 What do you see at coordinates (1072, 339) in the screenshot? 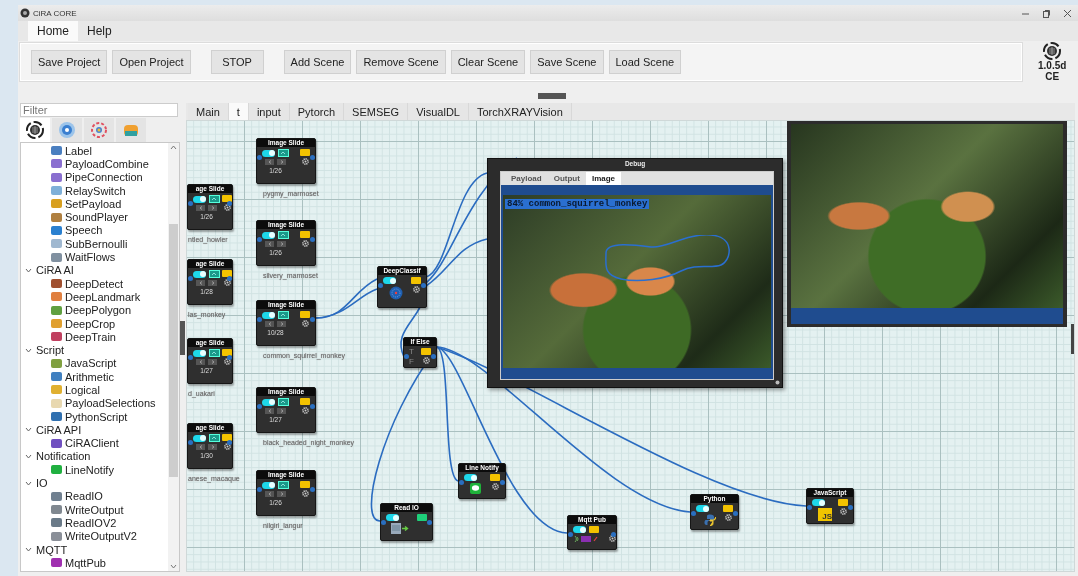
I see `scroll-handle` at bounding box center [1072, 339].